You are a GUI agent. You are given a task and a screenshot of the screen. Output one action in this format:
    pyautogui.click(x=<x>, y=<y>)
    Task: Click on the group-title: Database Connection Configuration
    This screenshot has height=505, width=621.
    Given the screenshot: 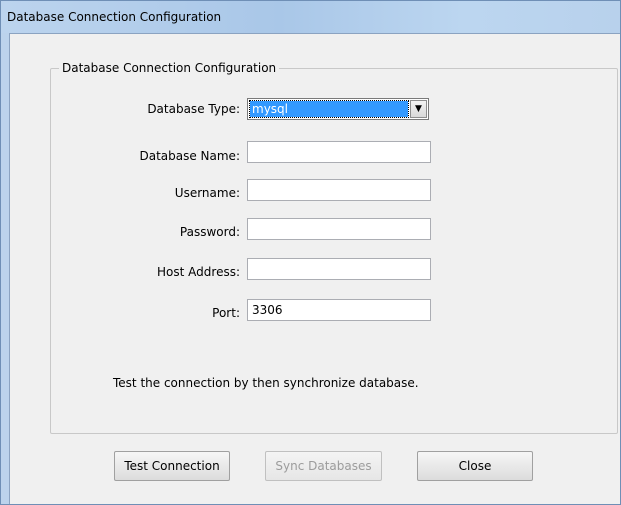 What is the action you would take?
    pyautogui.click(x=169, y=68)
    